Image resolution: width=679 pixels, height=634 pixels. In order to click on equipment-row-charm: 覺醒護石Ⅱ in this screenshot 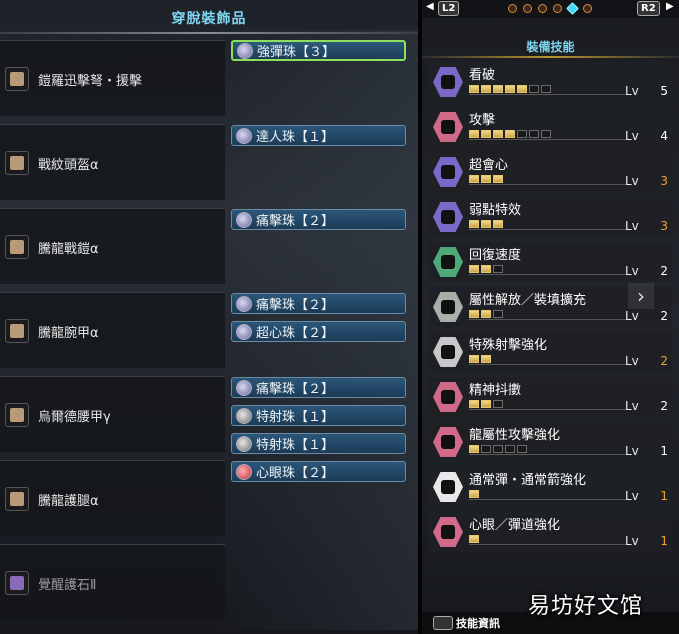, I will do `click(112, 582)`.